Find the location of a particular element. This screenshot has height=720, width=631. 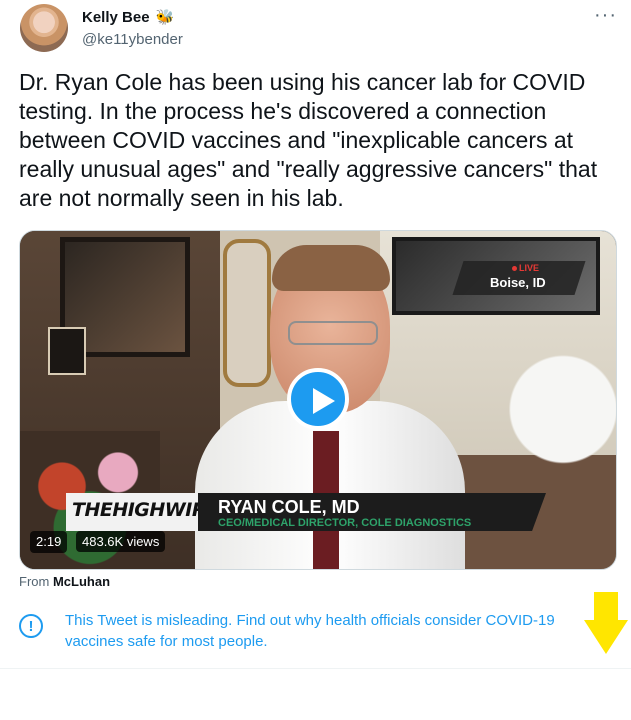

source-prefix: From is located at coordinates (34, 581).